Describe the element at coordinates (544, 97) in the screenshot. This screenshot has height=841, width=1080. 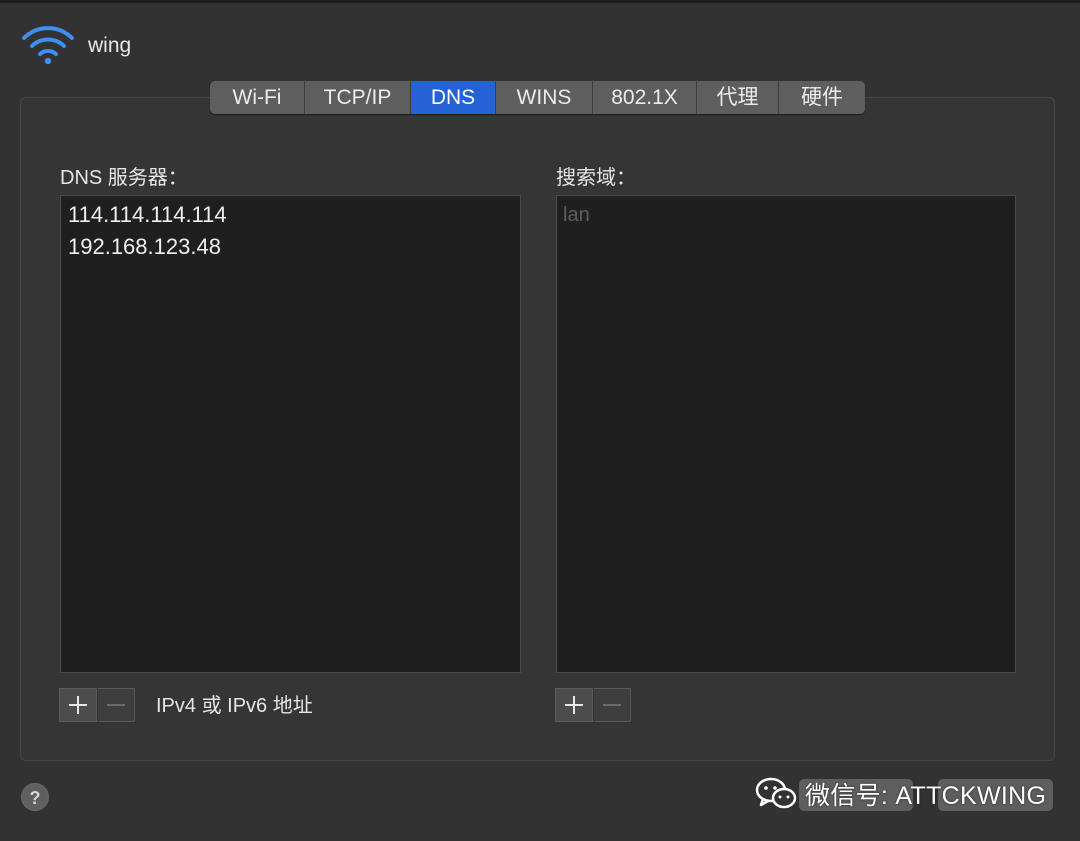
I see `tab-wins: WINS` at that location.